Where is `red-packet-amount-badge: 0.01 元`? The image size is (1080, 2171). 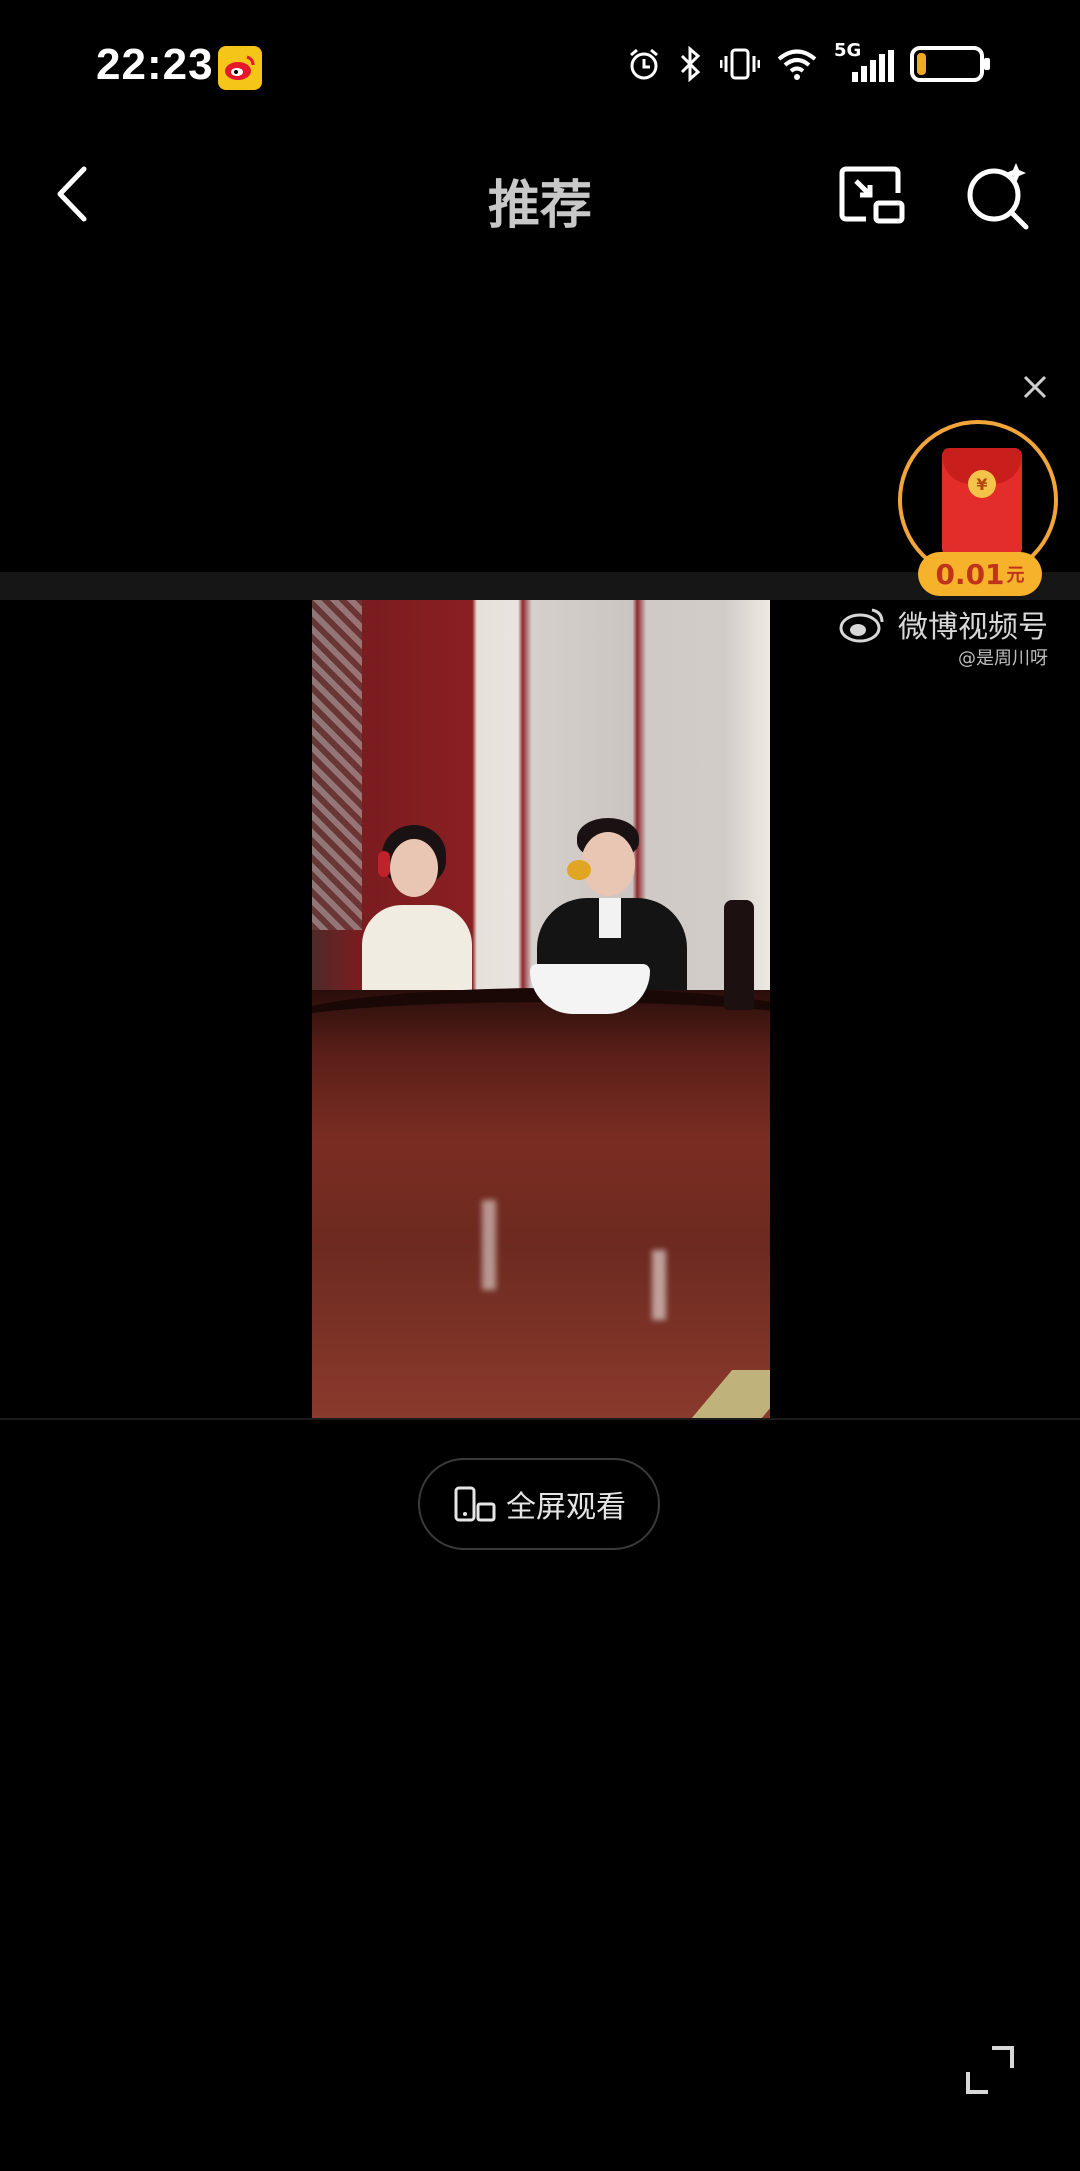
red-packet-amount-badge: 0.01 元 is located at coordinates (980, 574).